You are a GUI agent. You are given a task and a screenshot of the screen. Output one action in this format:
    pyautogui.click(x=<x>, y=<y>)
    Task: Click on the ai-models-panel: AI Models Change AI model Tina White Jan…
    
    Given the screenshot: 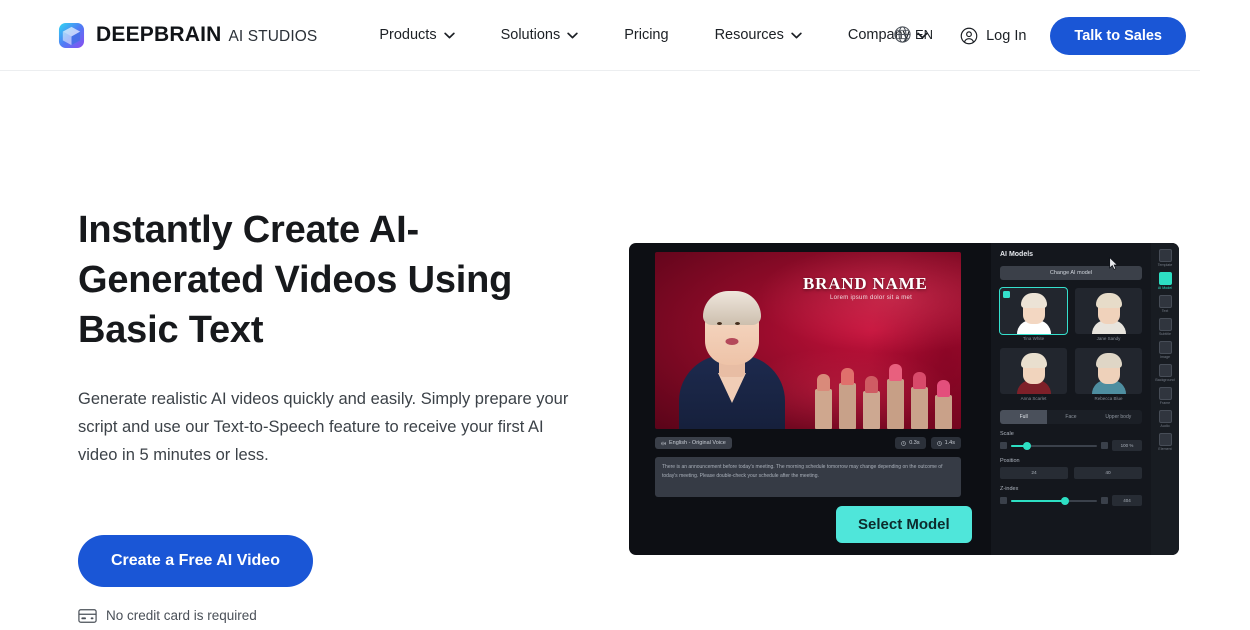 What is the action you would take?
    pyautogui.click(x=1071, y=399)
    